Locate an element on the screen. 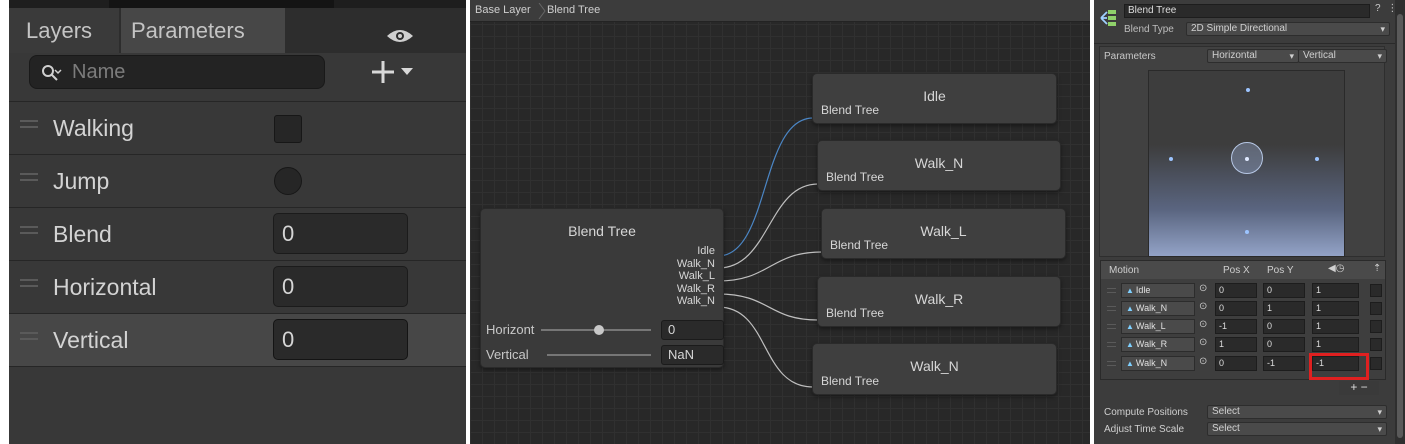 The width and height of the screenshot is (1405, 444). tab-layers: Layers is located at coordinates (64, 30).